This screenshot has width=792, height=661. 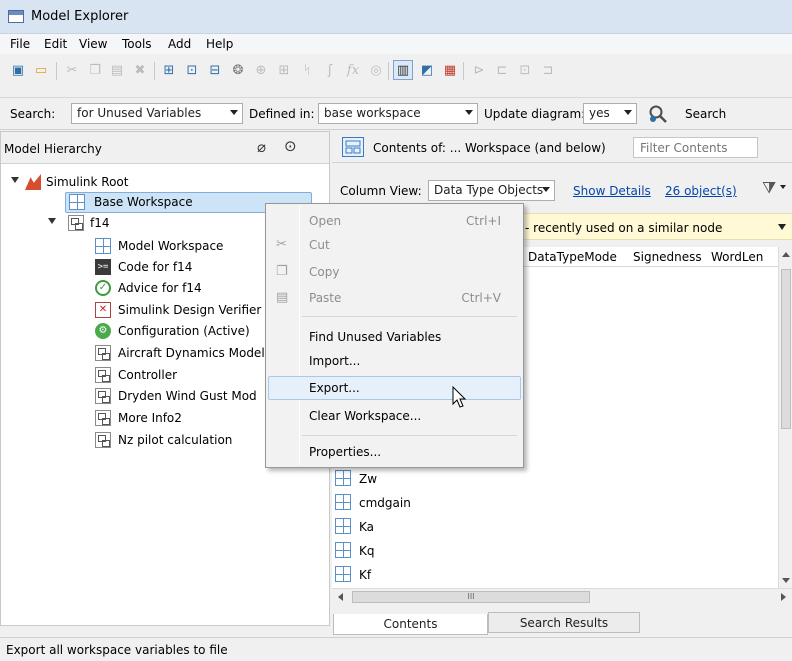 I want to click on add-variable-icon: ⊞, so click(x=169, y=70).